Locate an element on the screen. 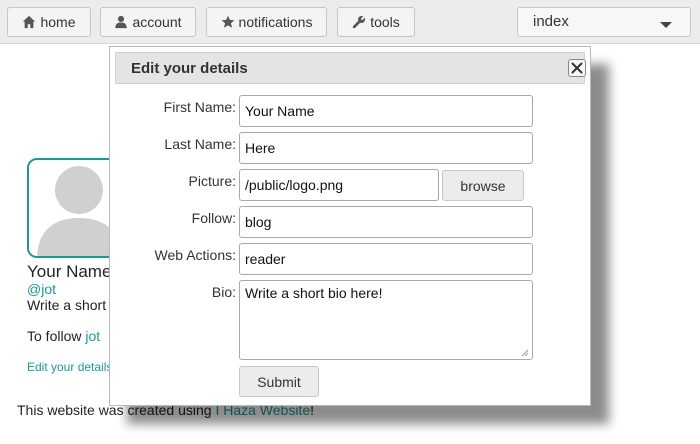  last-name-input is located at coordinates (386, 148).